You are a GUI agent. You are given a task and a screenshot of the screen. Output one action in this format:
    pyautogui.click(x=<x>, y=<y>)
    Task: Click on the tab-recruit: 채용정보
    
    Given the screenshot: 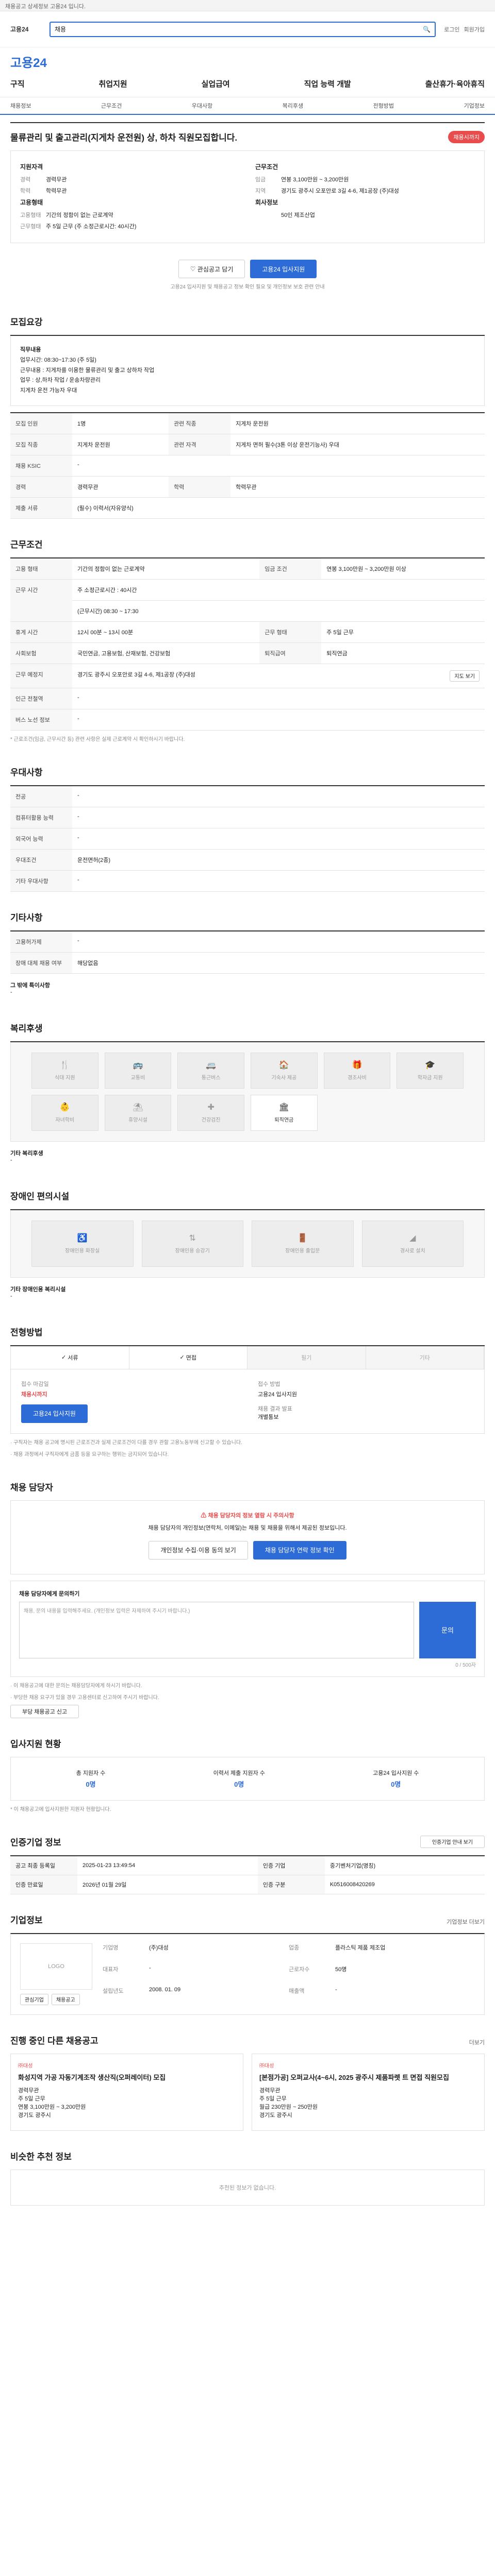 What is the action you would take?
    pyautogui.click(x=20, y=105)
    